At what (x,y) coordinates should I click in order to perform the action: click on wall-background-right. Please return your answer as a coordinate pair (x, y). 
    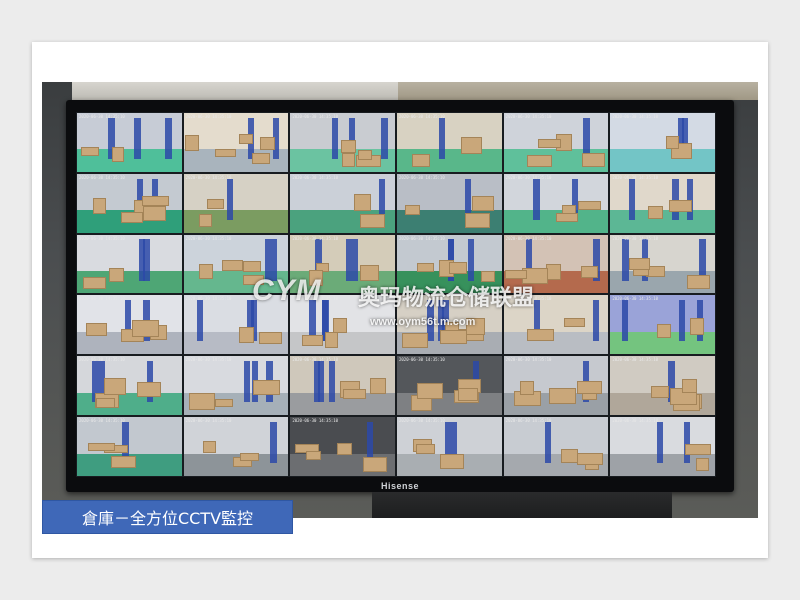
    Looking at the image, I should click on (578, 91).